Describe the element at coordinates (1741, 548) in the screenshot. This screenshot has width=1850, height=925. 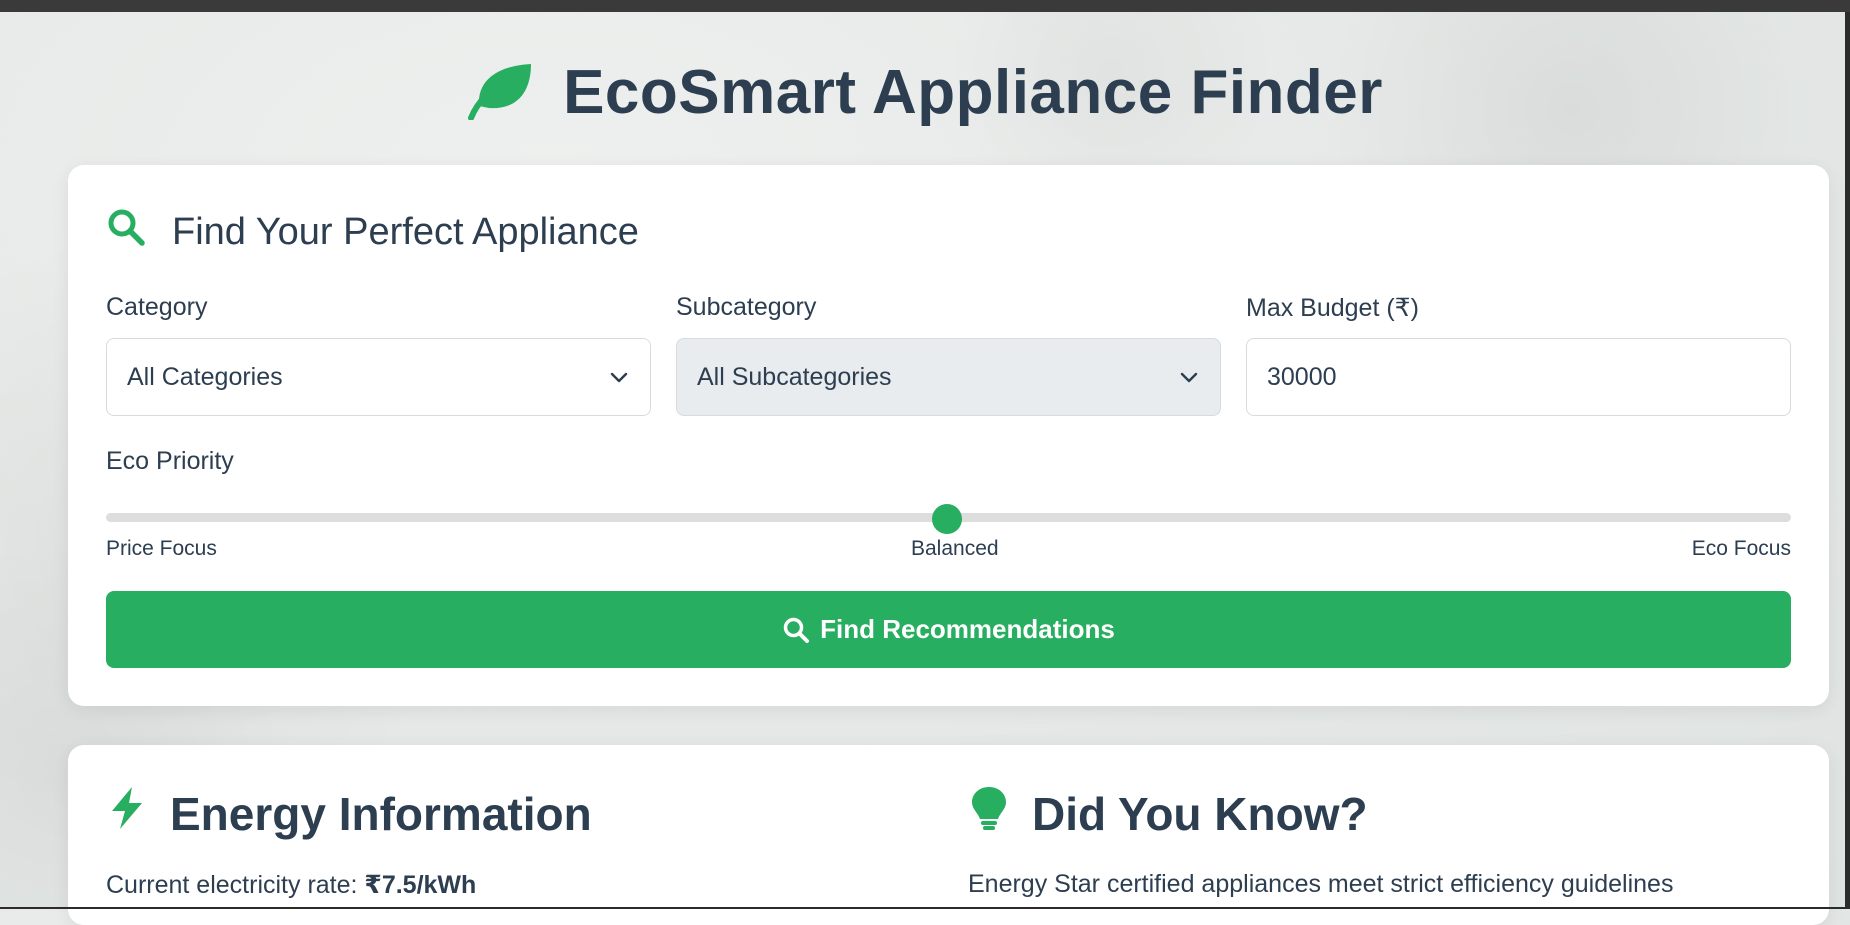
I see `eco-focus-label: Eco Focus` at that location.